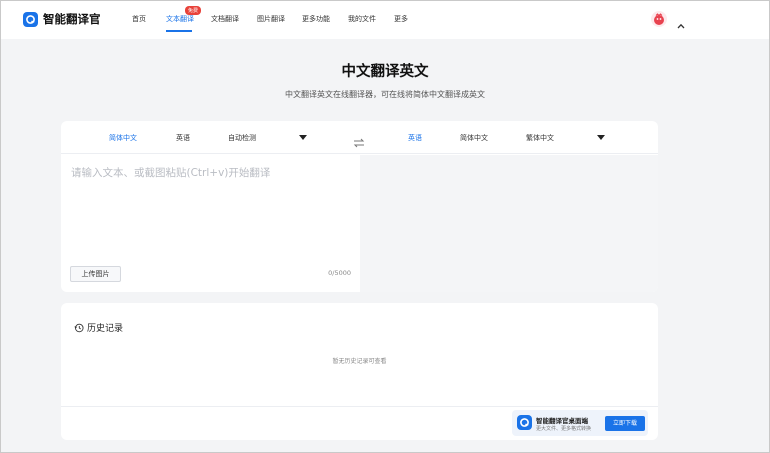 Image resolution: width=770 pixels, height=453 pixels. Describe the element at coordinates (509, 223) in the screenshot. I see `translation-output-area` at that location.